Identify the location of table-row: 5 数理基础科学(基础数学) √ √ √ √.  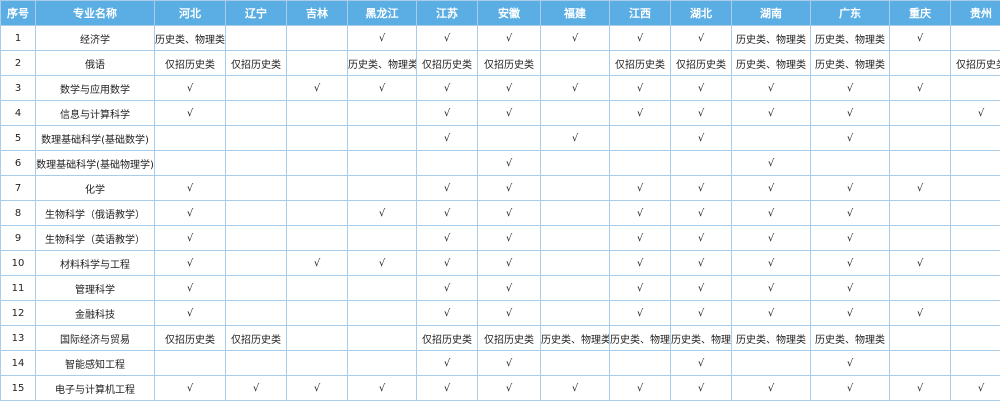
(500, 138).